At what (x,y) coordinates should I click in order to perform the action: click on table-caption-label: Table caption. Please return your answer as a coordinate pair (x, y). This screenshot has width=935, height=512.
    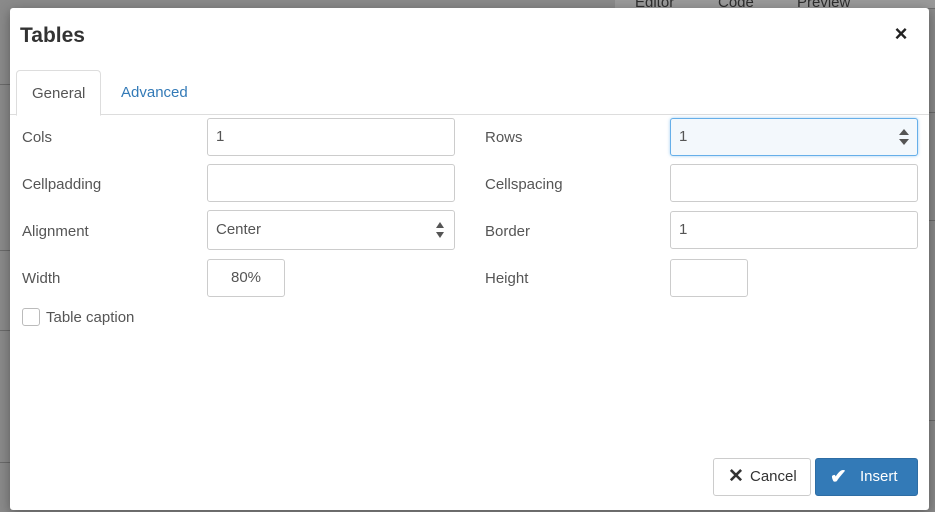
    Looking at the image, I should click on (90, 317).